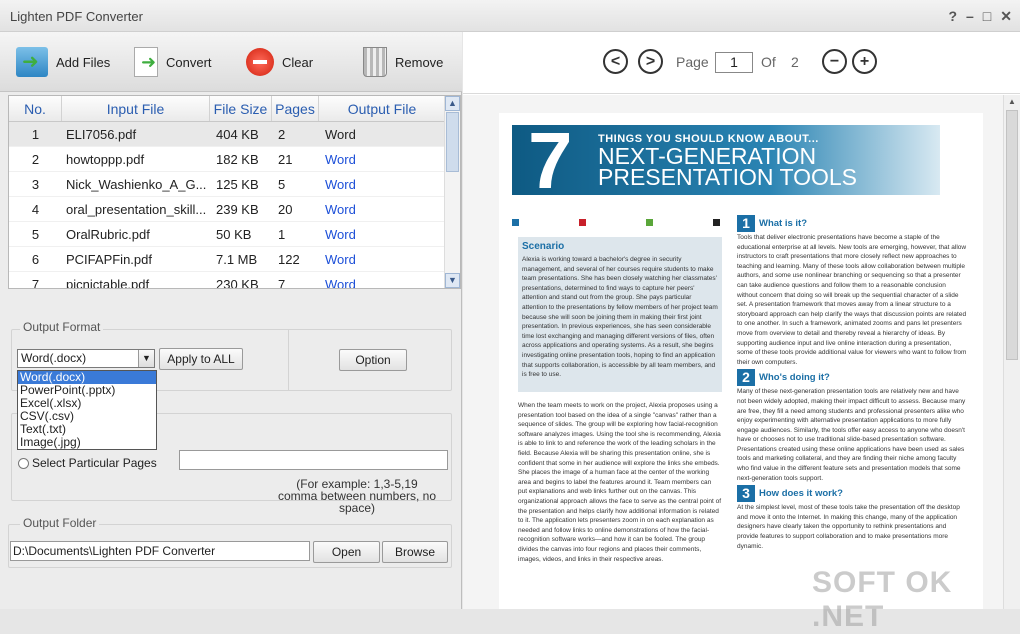 The height and width of the screenshot is (634, 1020). I want to click on section3-heading: 3 How does it work?, so click(852, 494).